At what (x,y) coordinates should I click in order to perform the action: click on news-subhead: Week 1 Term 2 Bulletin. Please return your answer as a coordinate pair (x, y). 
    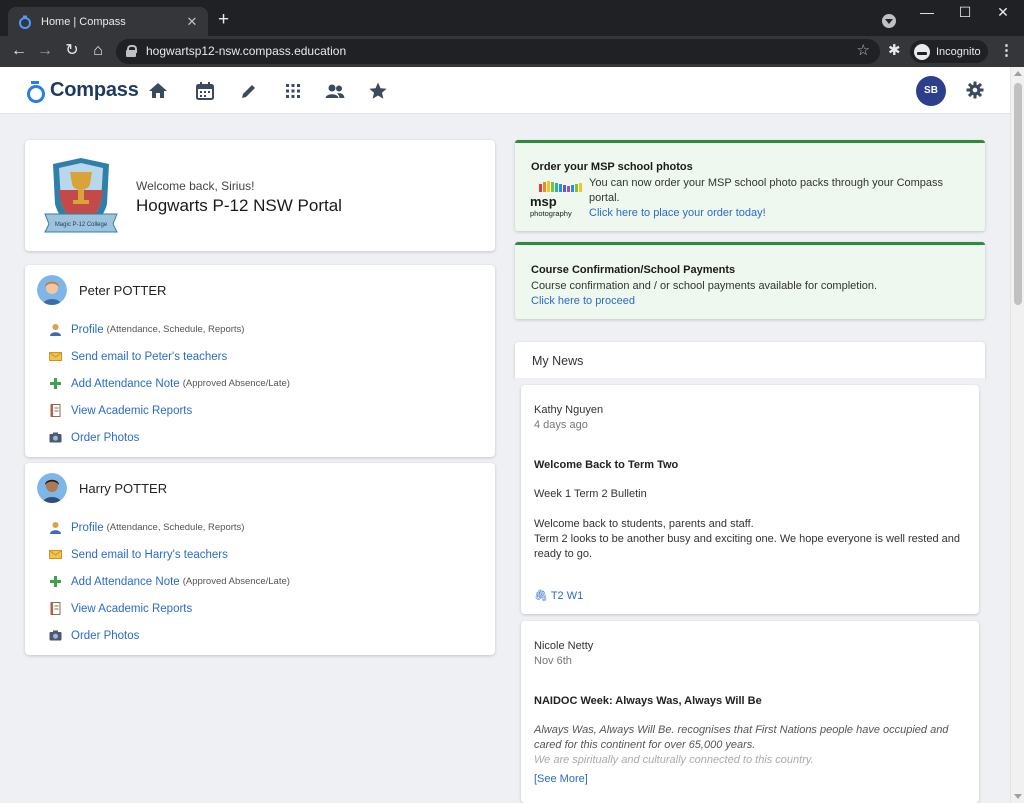
    Looking at the image, I should click on (590, 494).